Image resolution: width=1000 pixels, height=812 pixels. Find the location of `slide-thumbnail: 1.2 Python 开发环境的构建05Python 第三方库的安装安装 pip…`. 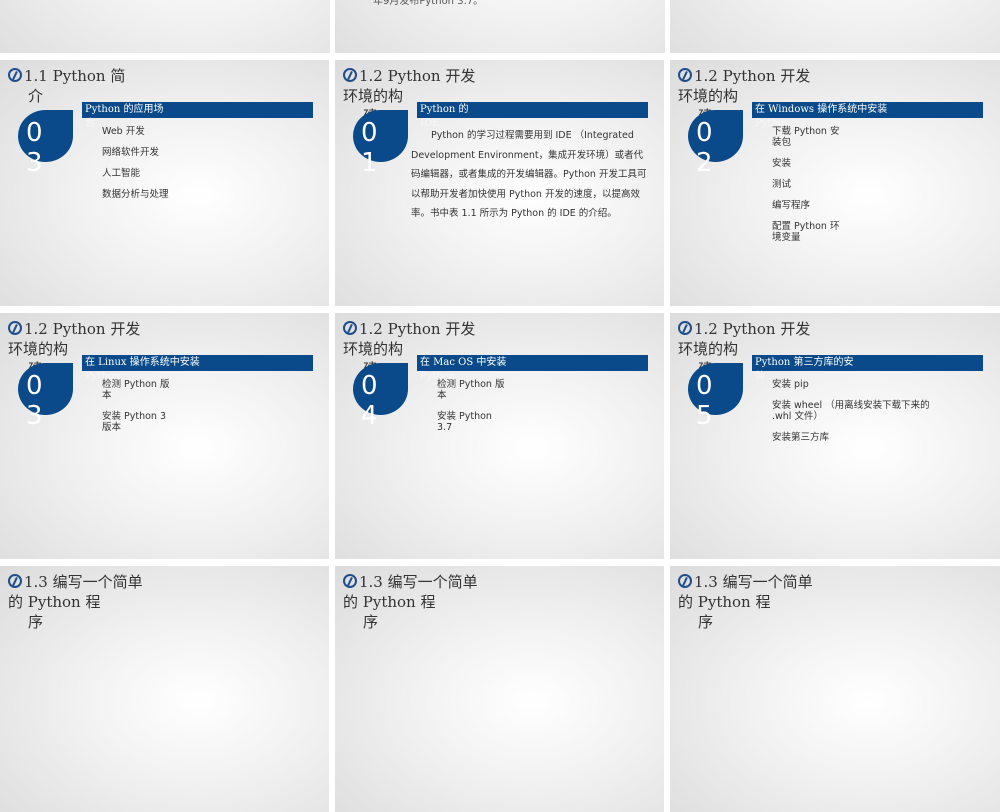

slide-thumbnail: 1.2 Python 开发环境的构建05Python 第三方库的安装安装 pip… is located at coordinates (835, 436).